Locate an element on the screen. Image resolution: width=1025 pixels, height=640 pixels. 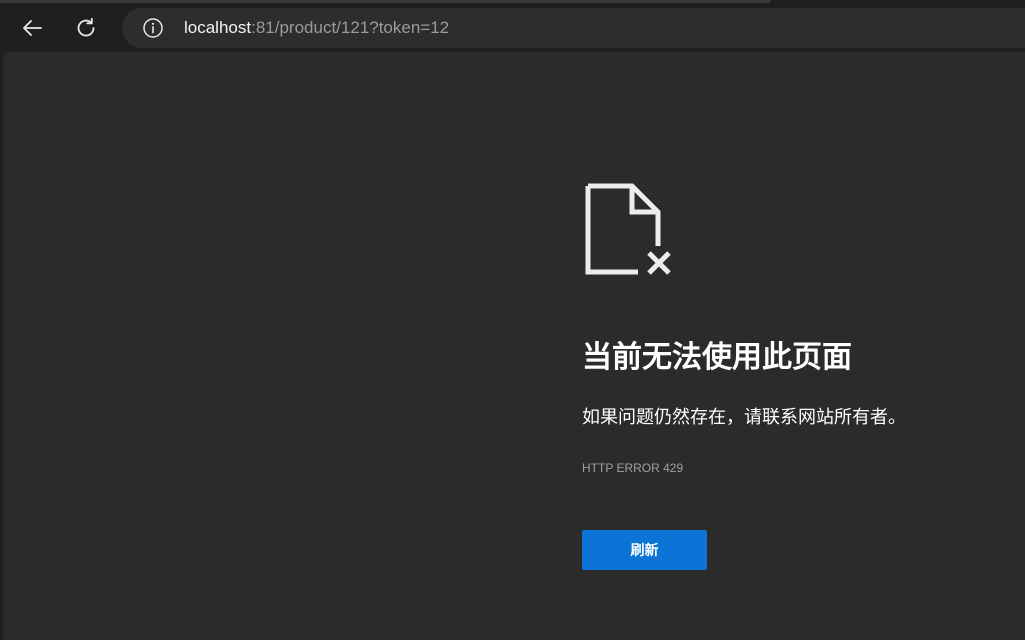
back-button is located at coordinates (32, 28).